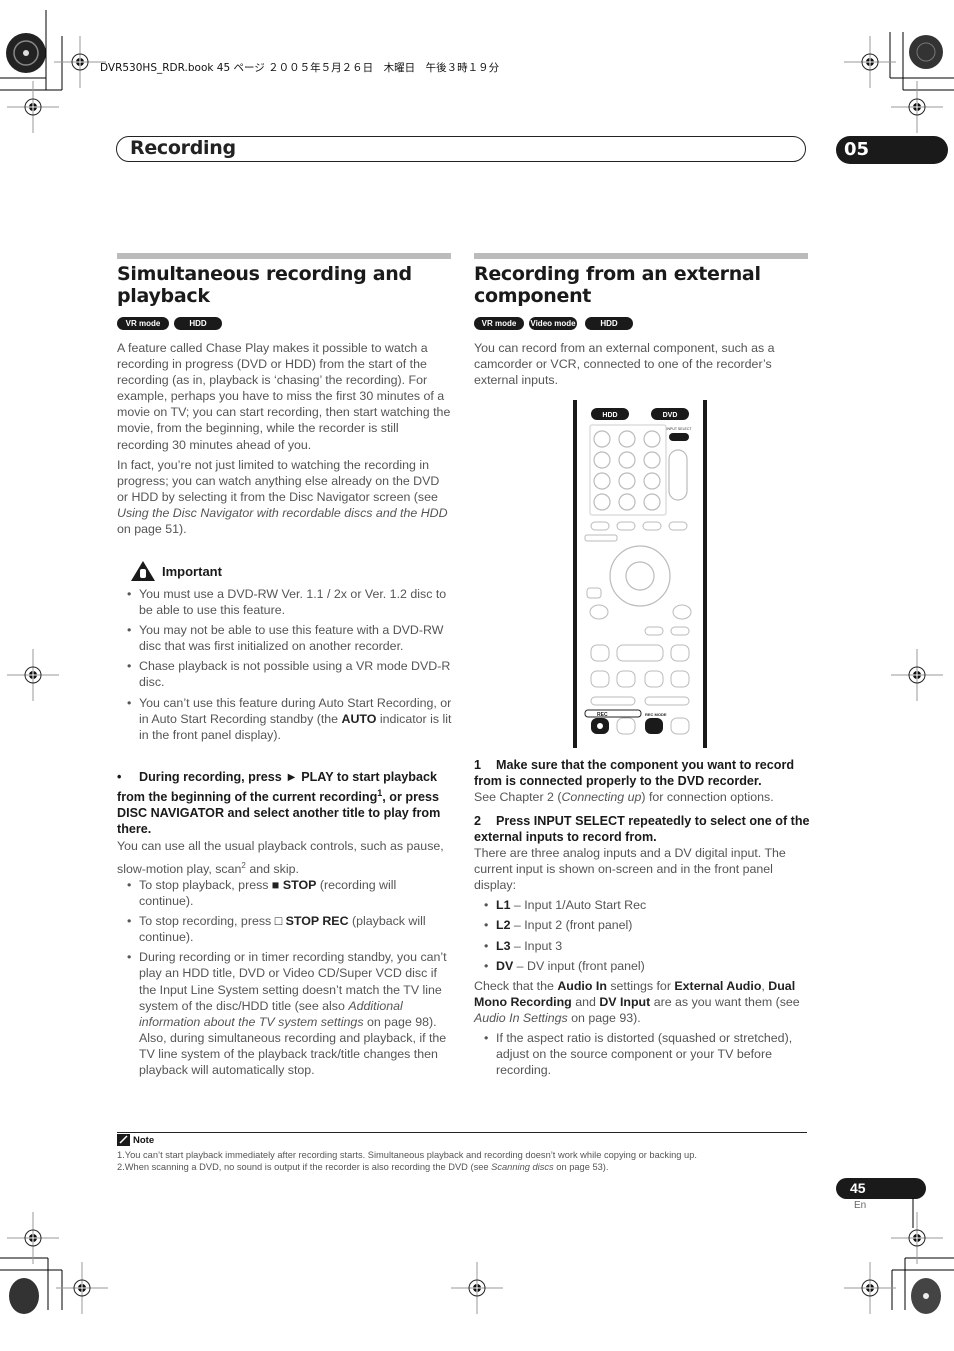 The image size is (954, 1351). I want to click on remote-rec-mode-label: REC MODE, so click(656, 714).